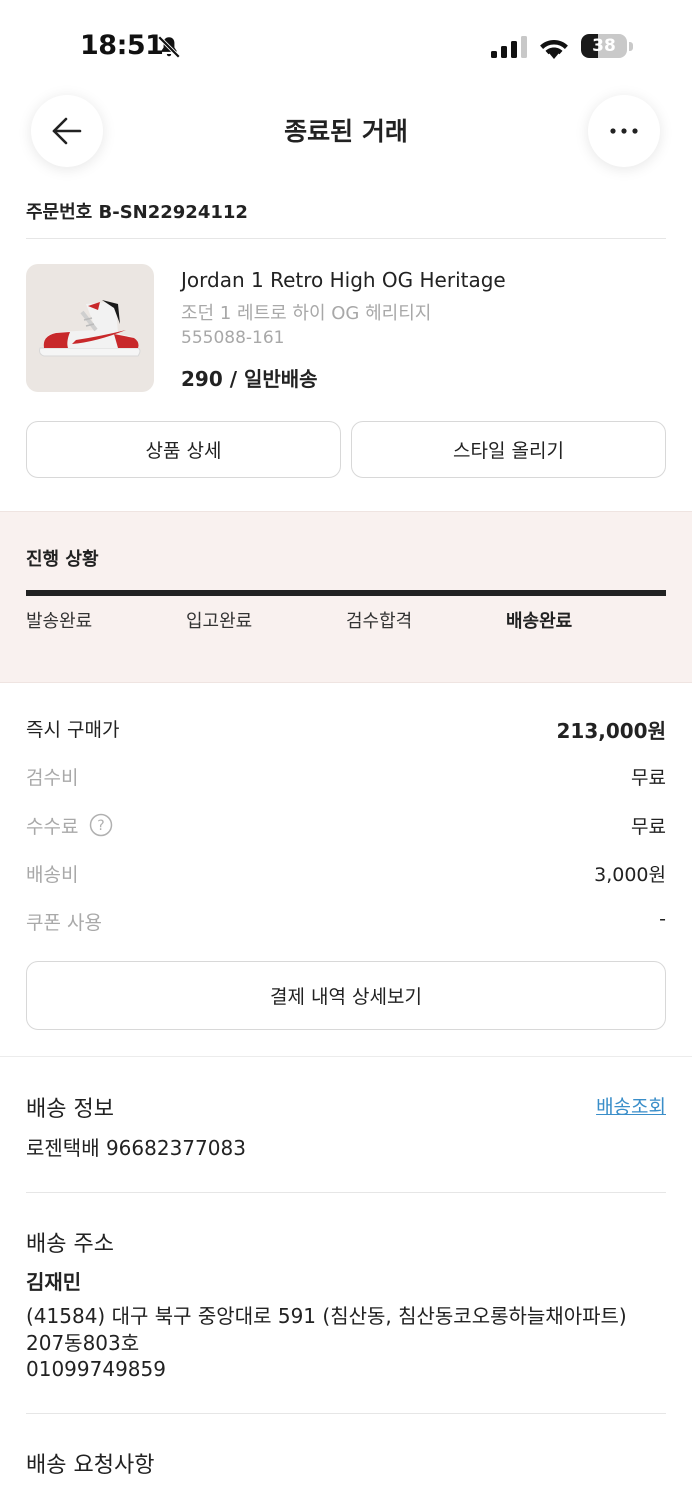 Image resolution: width=692 pixels, height=1500 pixels. I want to click on more-options-button, so click(624, 131).